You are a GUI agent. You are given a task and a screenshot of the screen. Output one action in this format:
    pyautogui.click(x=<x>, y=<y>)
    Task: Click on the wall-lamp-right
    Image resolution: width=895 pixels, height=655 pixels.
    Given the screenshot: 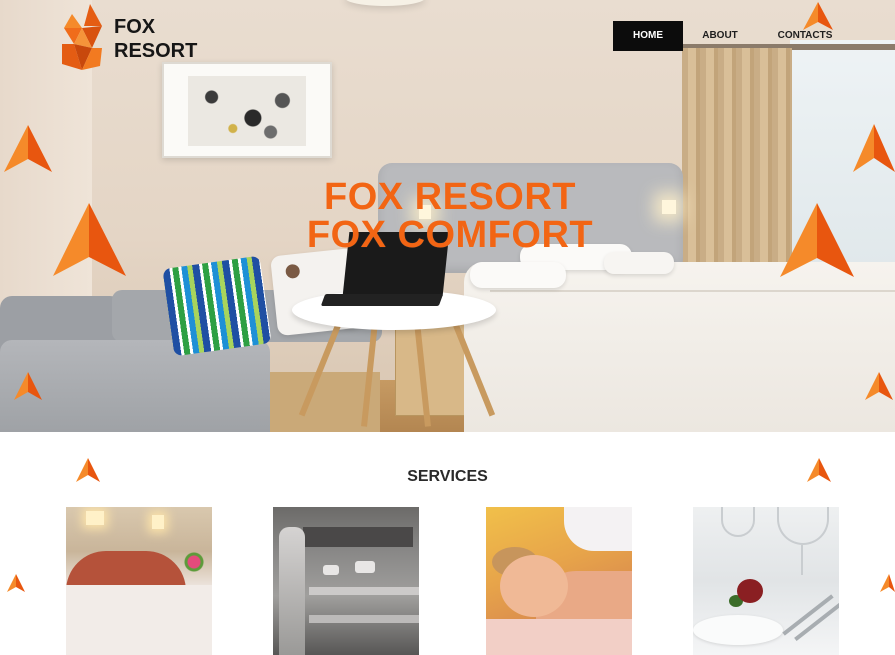 What is the action you would take?
    pyautogui.click(x=669, y=207)
    